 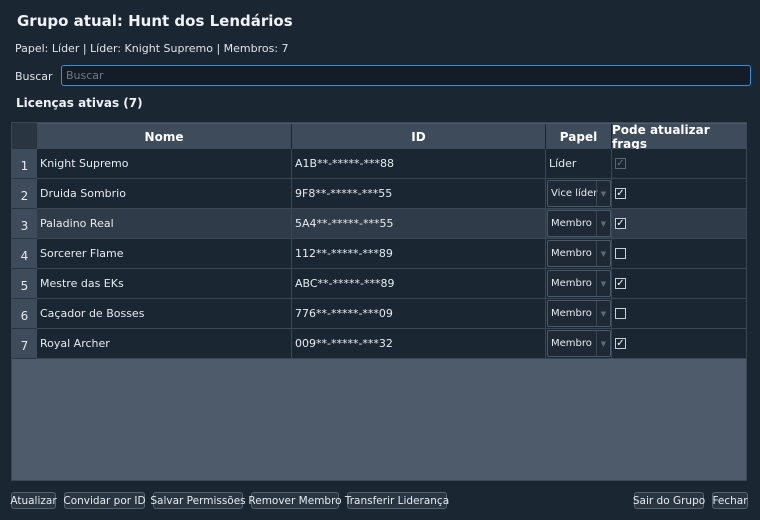 I want to click on cell-name: Sorcerer Flame, so click(x=164, y=253).